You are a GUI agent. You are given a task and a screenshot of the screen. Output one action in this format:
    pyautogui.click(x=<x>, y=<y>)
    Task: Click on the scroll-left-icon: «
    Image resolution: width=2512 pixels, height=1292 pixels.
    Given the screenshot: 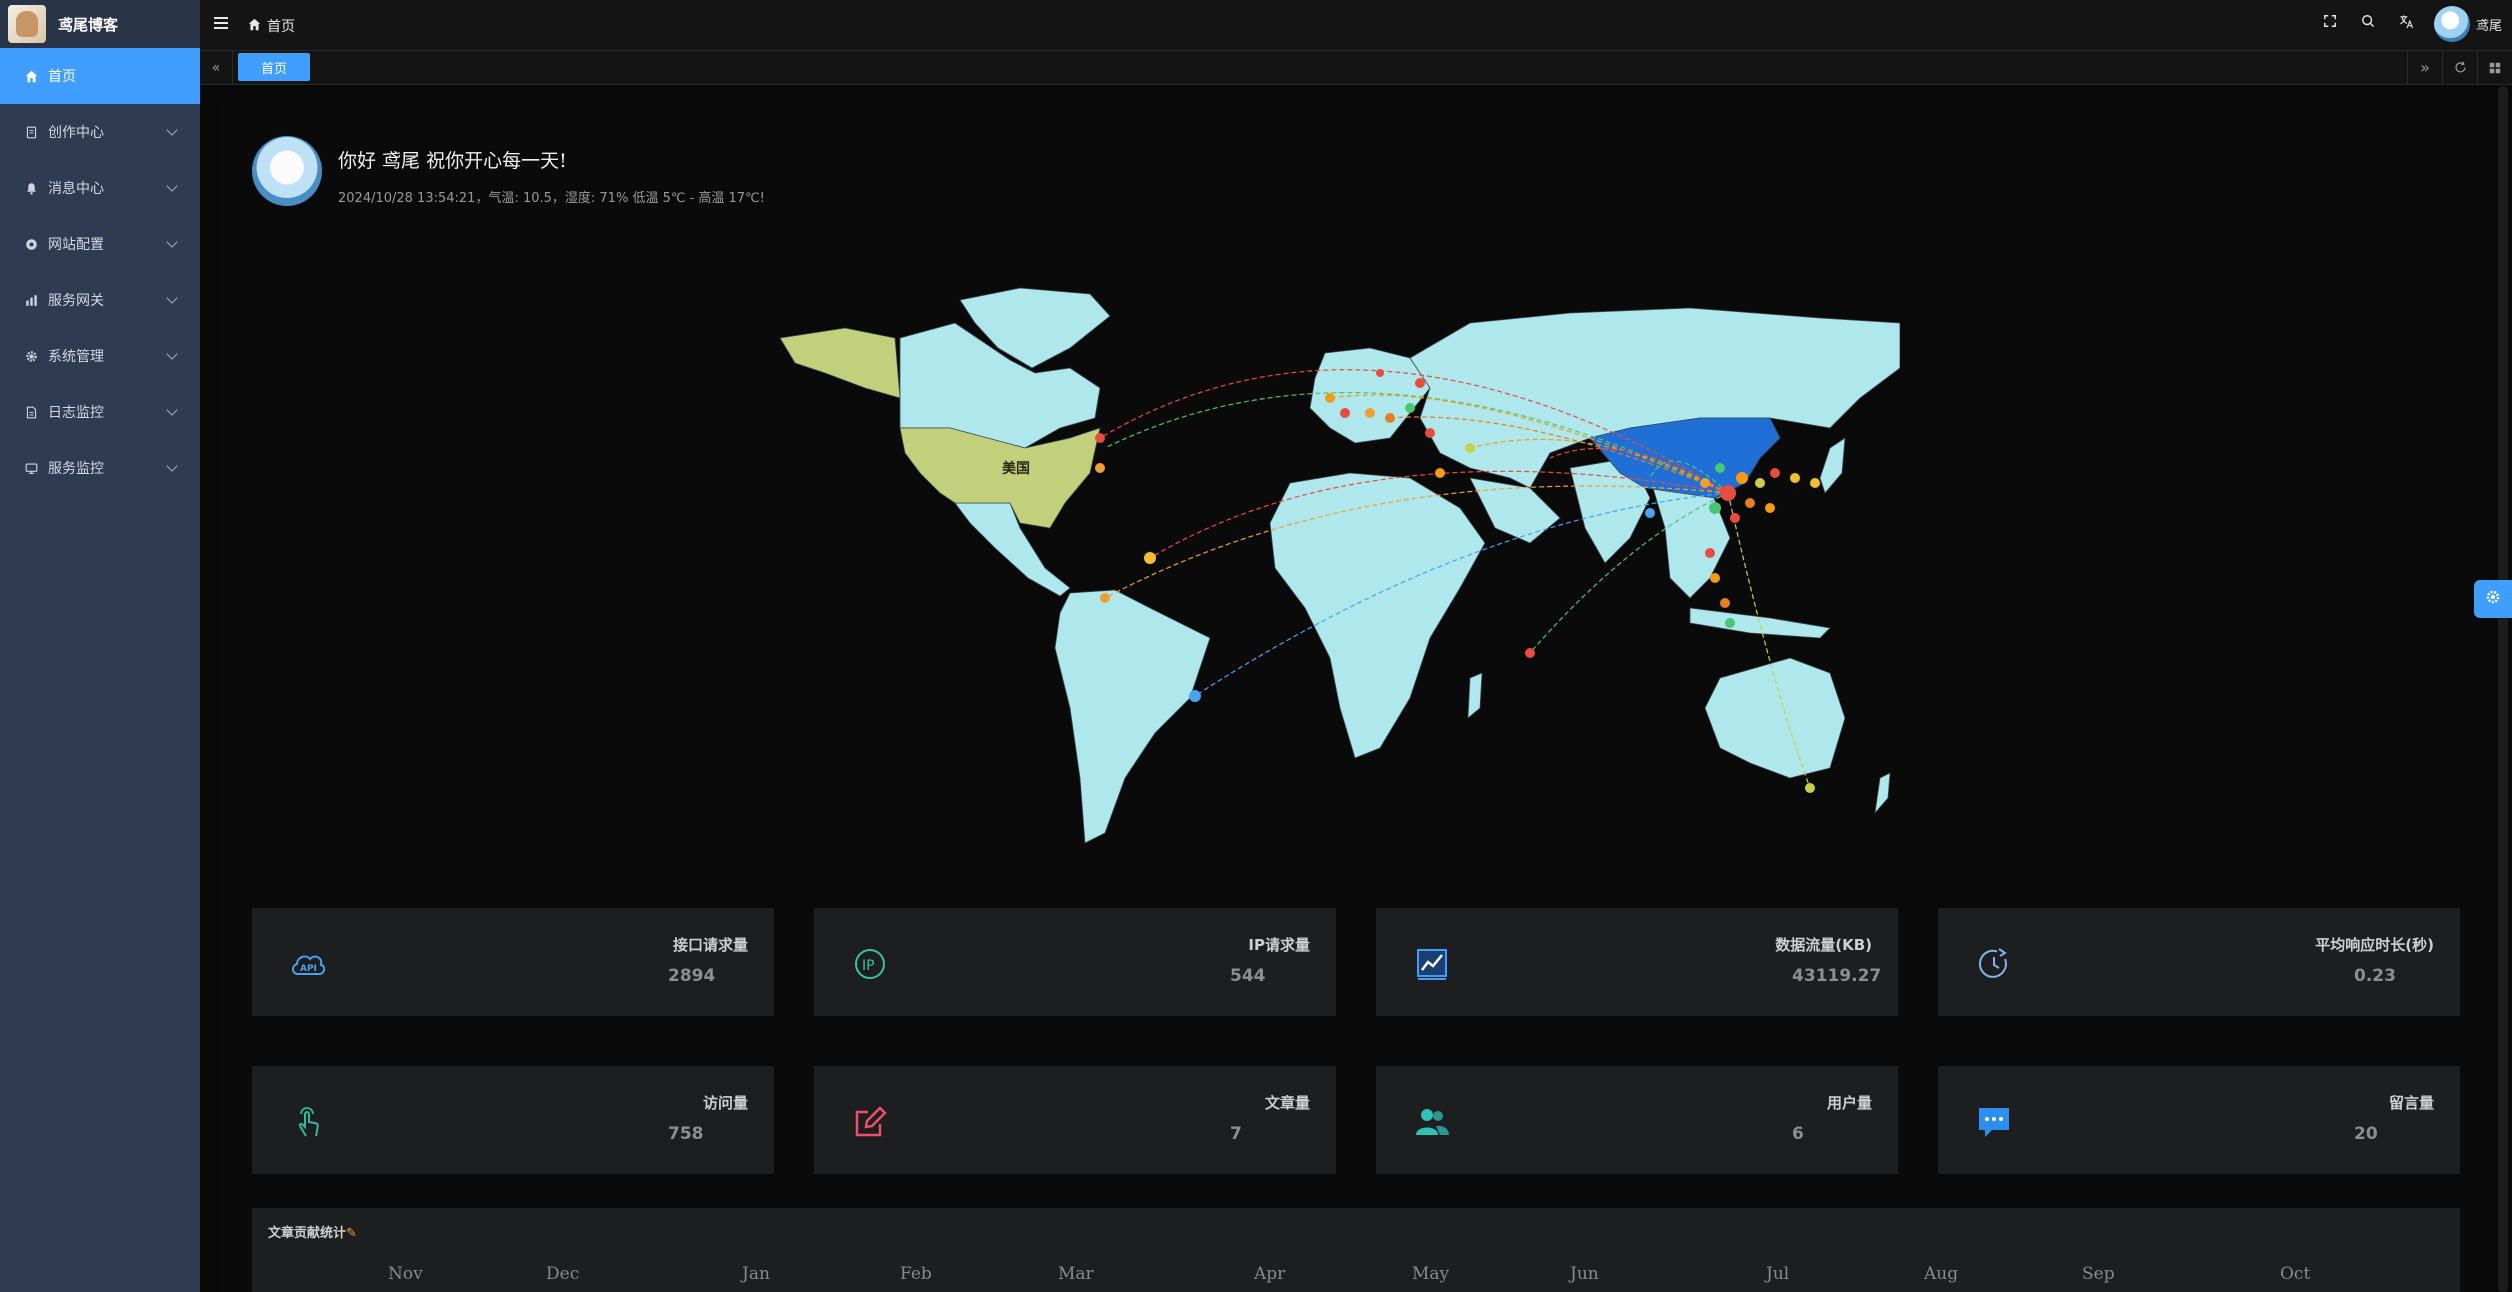 What is the action you would take?
    pyautogui.click(x=216, y=67)
    